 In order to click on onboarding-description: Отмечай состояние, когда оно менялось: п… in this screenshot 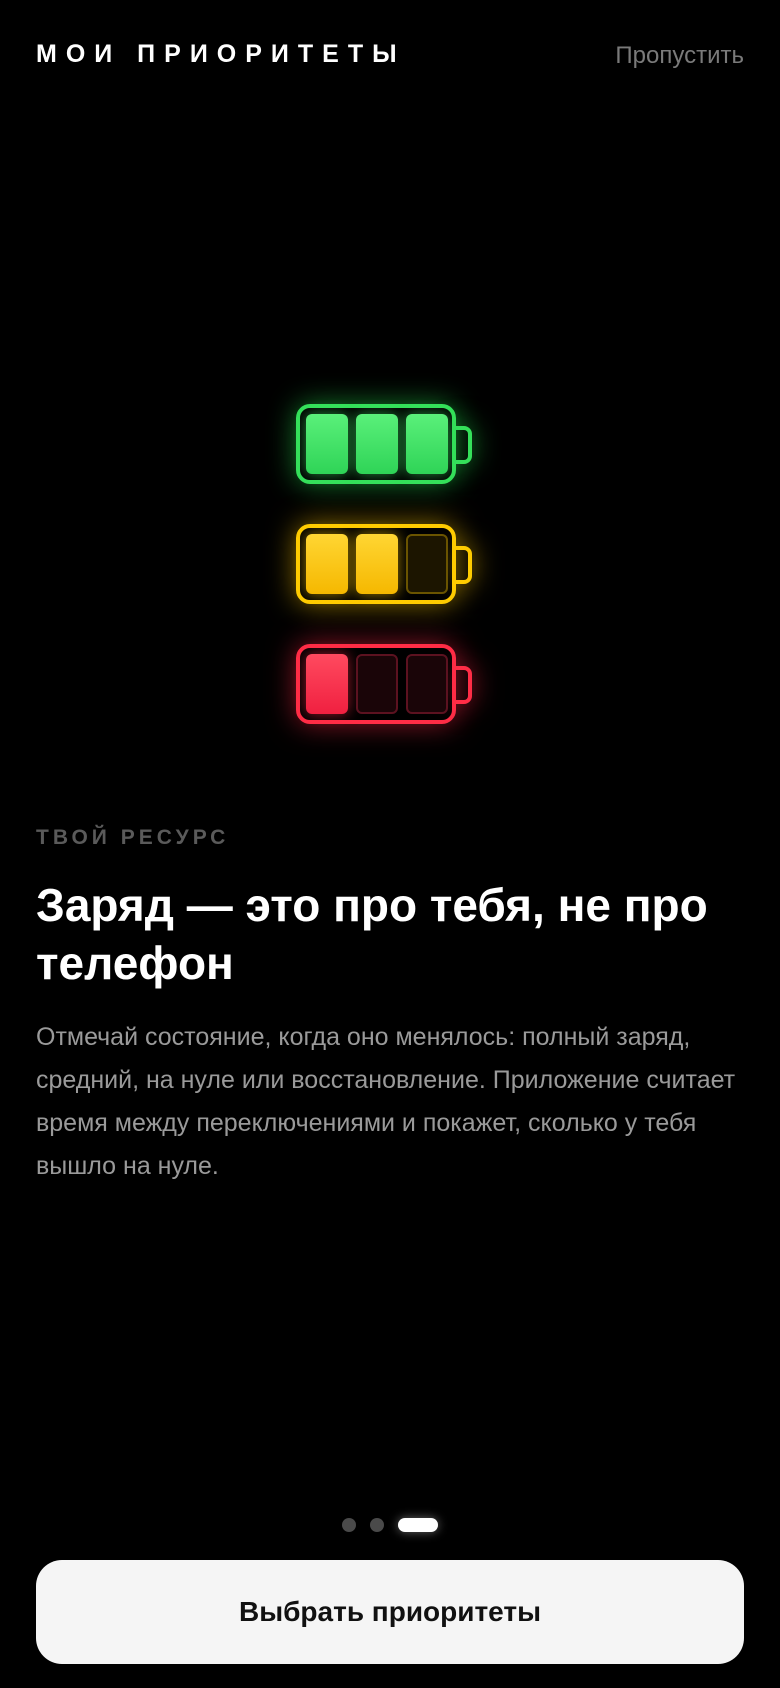, I will do `click(386, 1101)`.